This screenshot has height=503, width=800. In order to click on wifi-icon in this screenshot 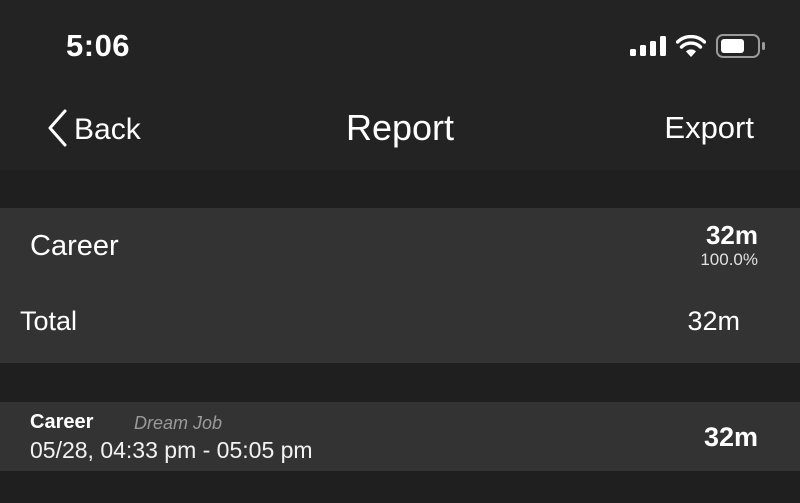, I will do `click(691, 48)`.